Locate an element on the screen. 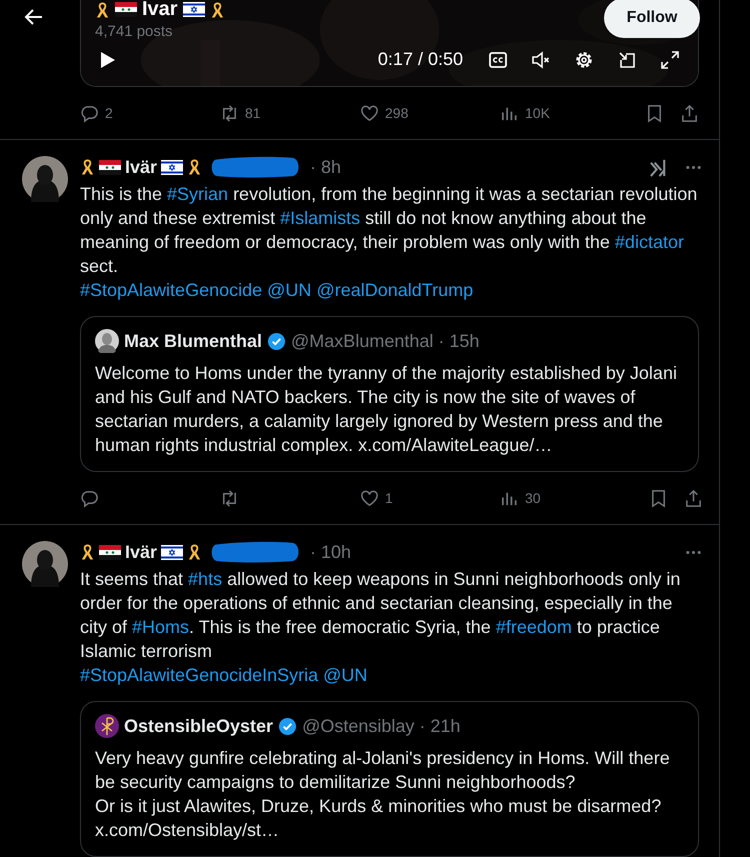  post-time: · 10h is located at coordinates (331, 552).